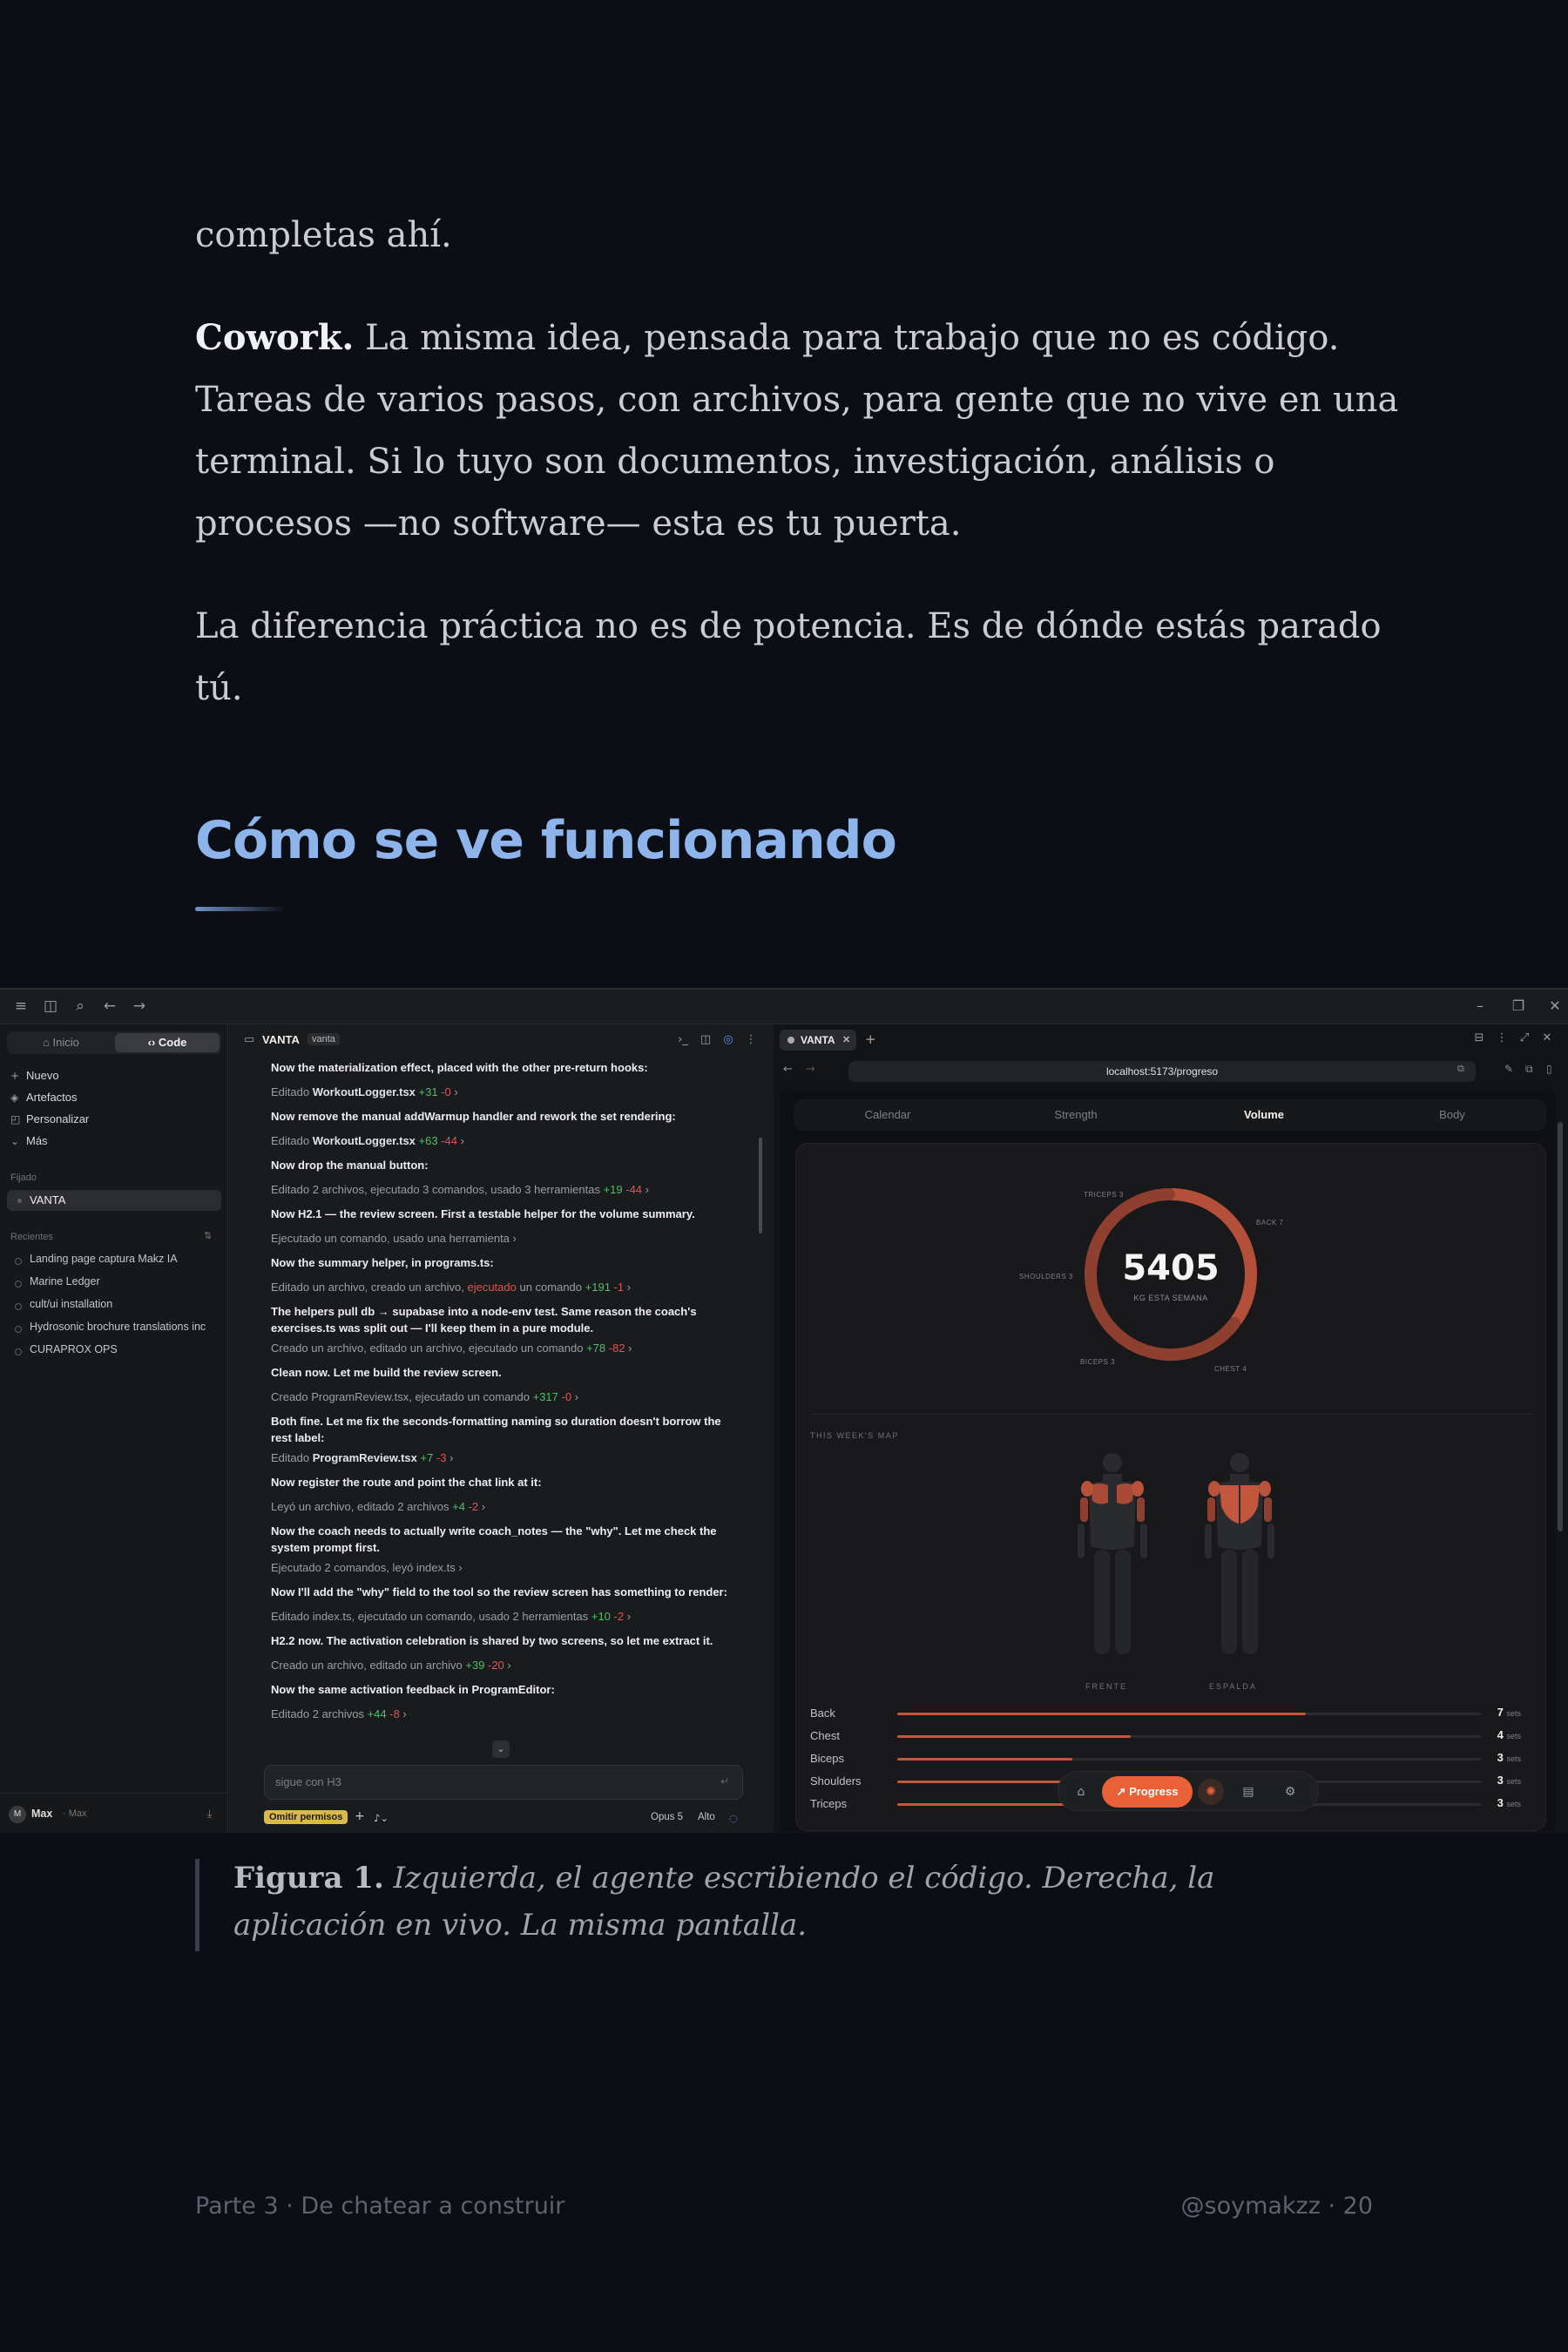 Image resolution: width=1568 pixels, height=2352 pixels. I want to click on ring-caption: KG ESTA SEMANA, so click(1171, 1298).